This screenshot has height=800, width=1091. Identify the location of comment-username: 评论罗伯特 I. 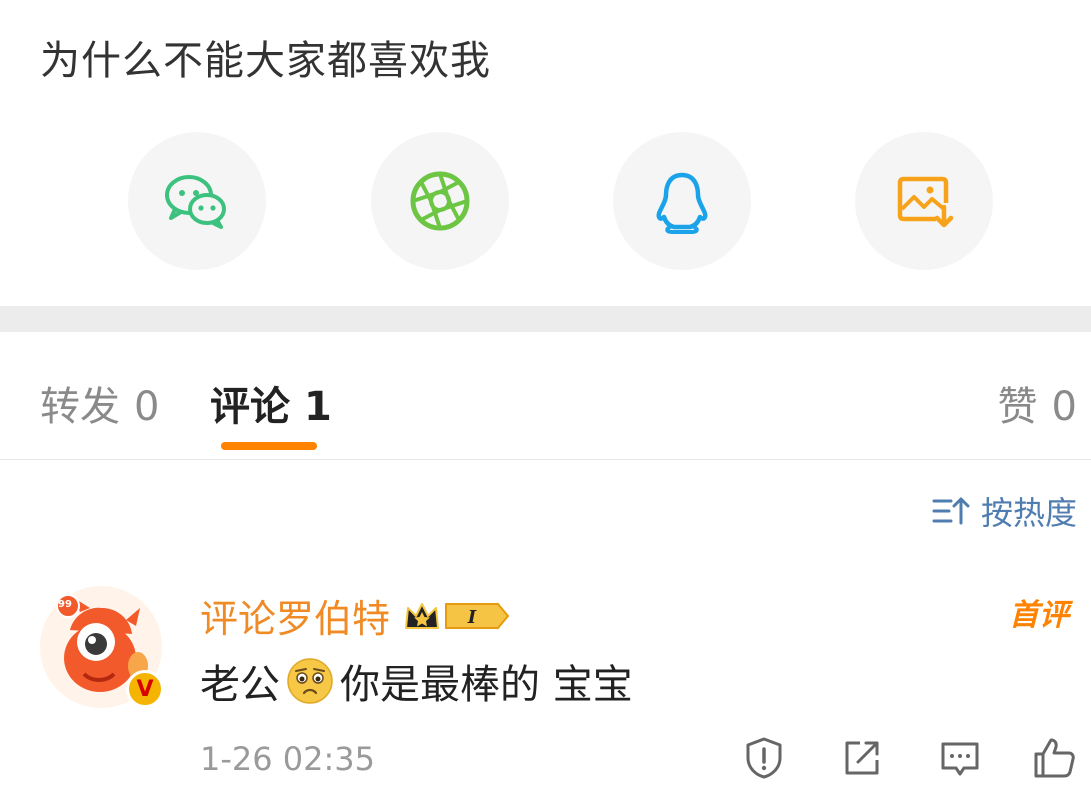
(356, 615).